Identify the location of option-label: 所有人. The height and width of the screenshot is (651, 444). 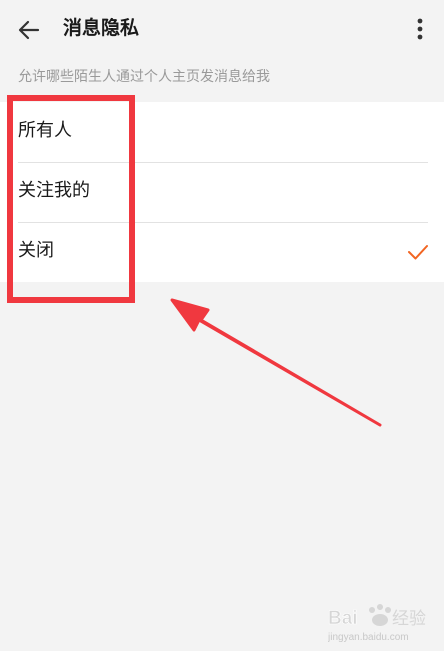
(45, 130).